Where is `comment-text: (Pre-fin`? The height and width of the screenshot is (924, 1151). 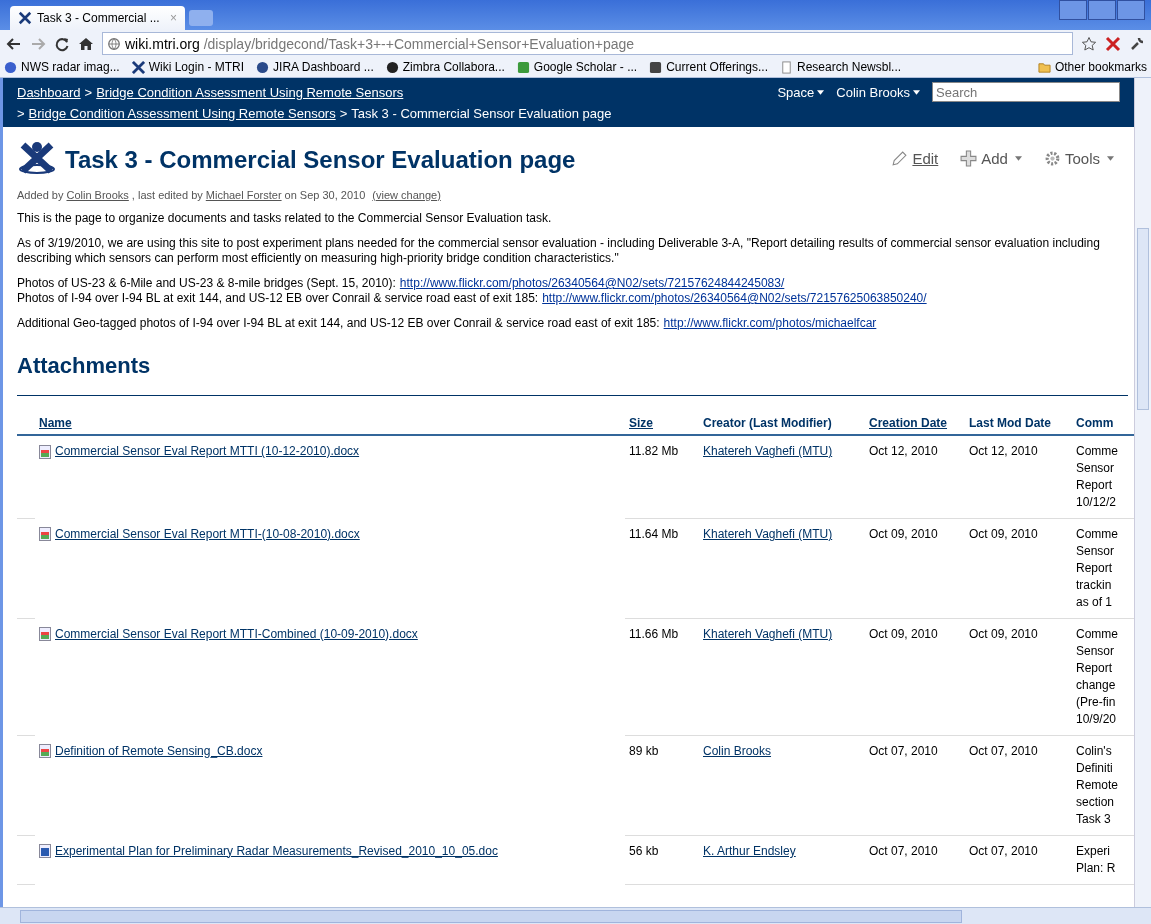 comment-text: (Pre-fin is located at coordinates (1096, 702).